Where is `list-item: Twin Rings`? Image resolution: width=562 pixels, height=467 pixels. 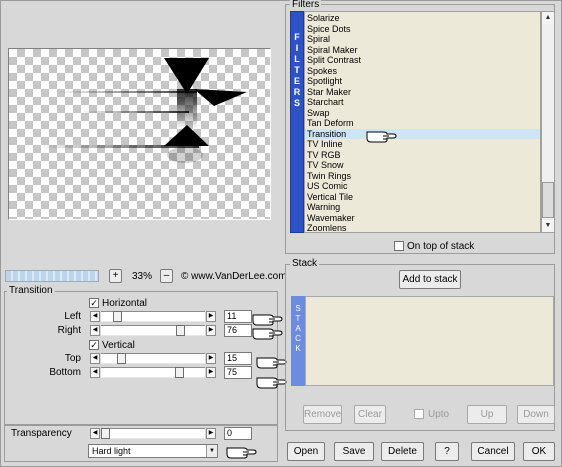
list-item: Twin Rings is located at coordinates (329, 176).